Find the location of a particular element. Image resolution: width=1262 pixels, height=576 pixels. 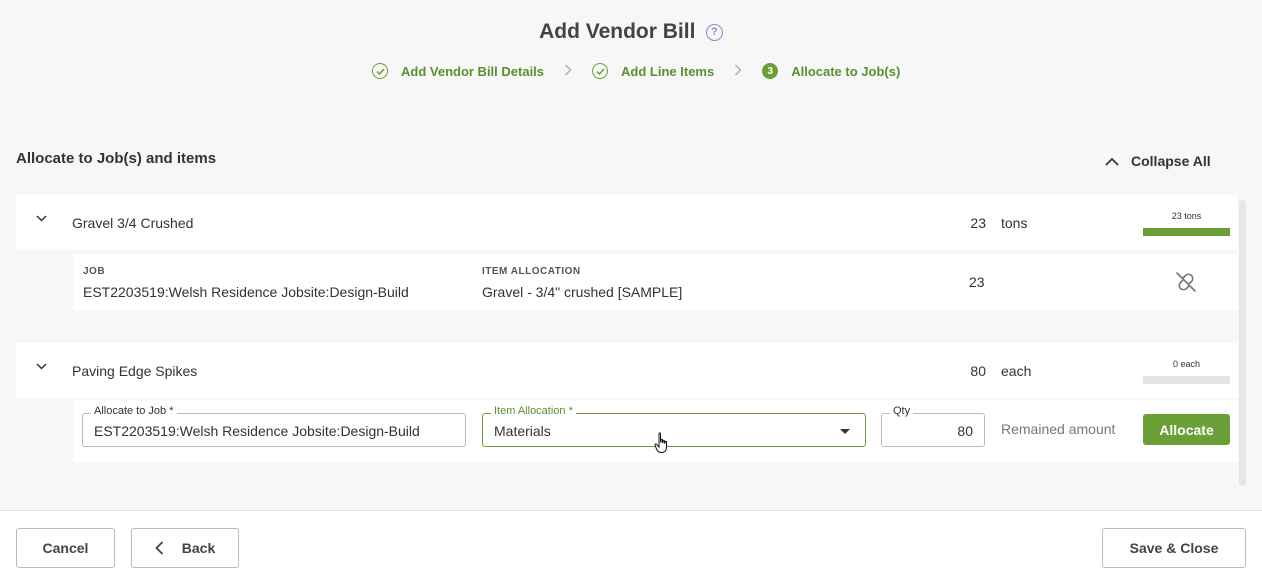

collapse-all-label: Collapse All is located at coordinates (1171, 161).